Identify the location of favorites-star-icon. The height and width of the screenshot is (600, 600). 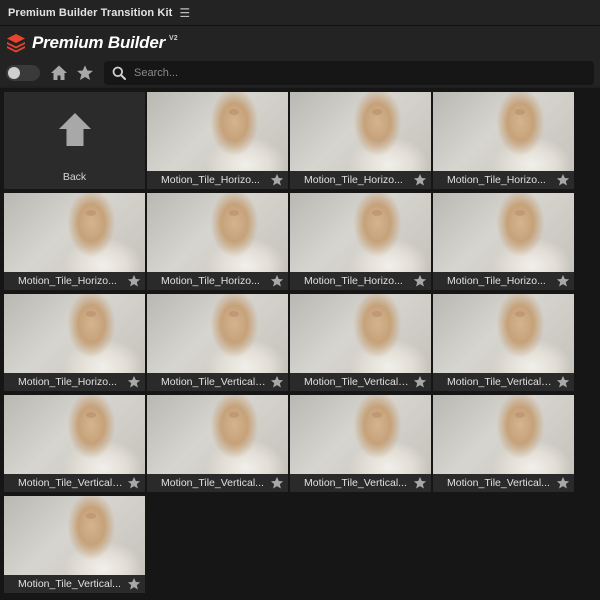
(85, 73).